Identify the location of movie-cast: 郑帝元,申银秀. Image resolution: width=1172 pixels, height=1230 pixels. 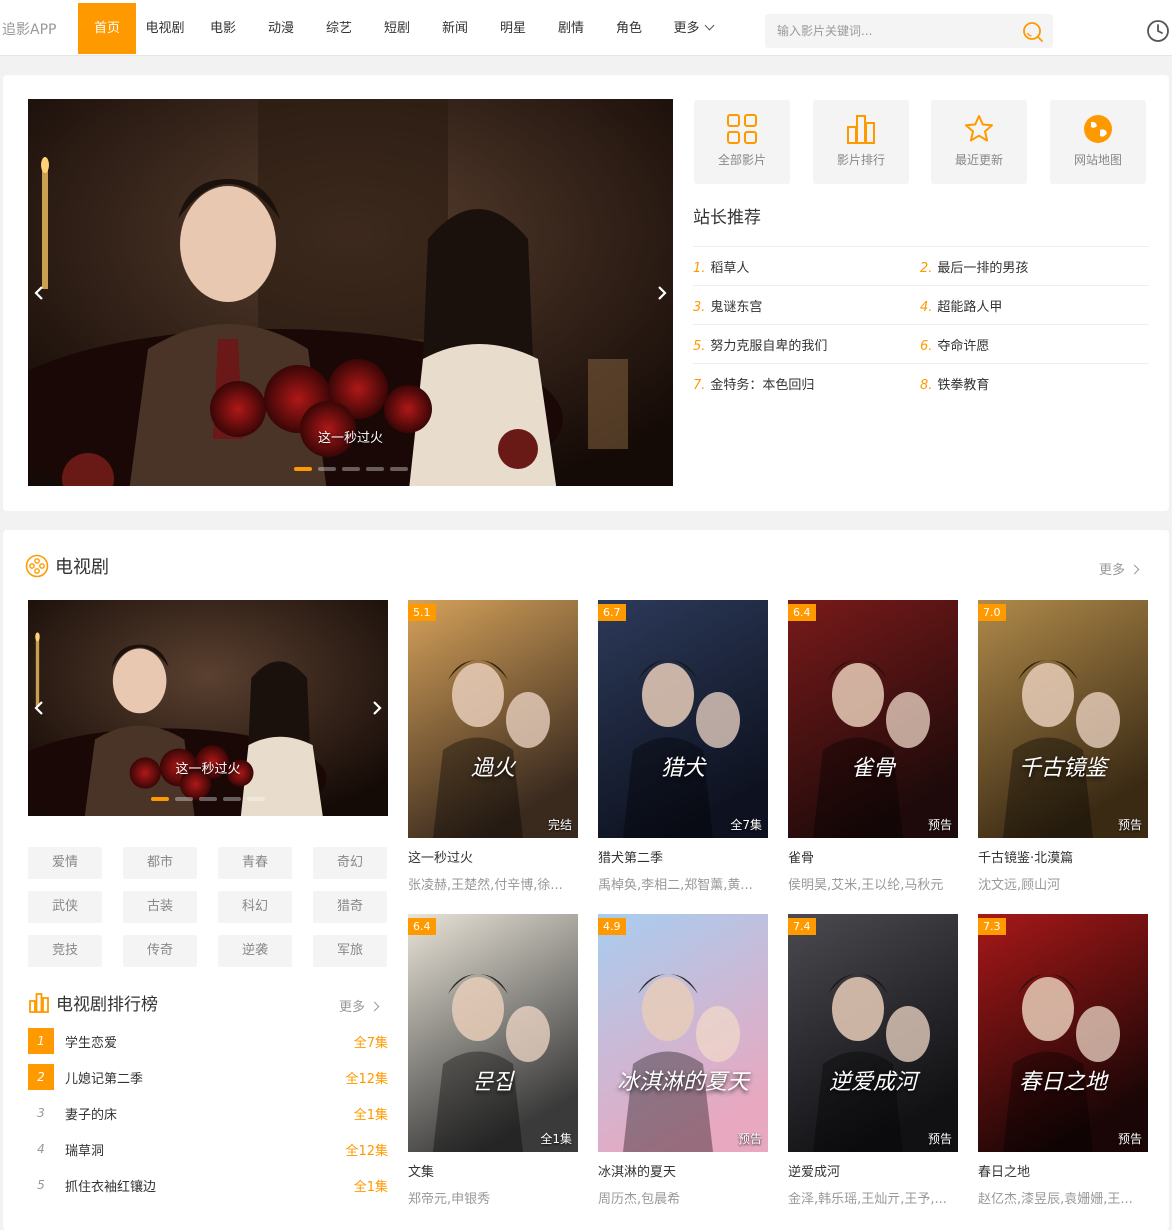
(449, 1199).